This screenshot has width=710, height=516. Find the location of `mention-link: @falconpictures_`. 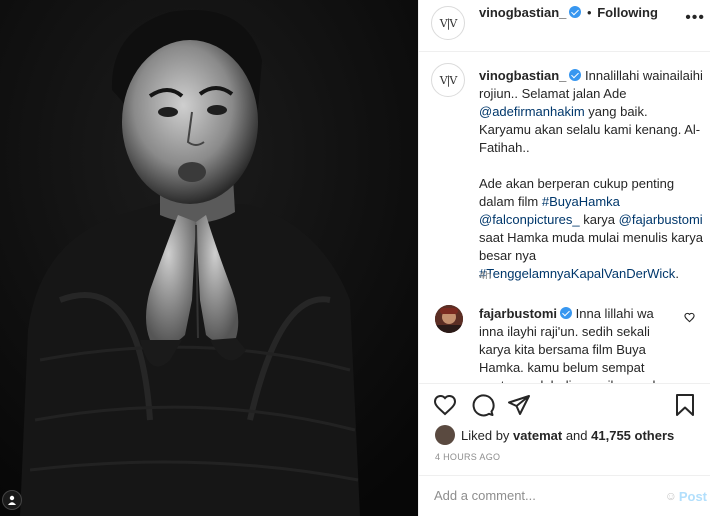

mention-link: @falconpictures_ is located at coordinates (529, 219).